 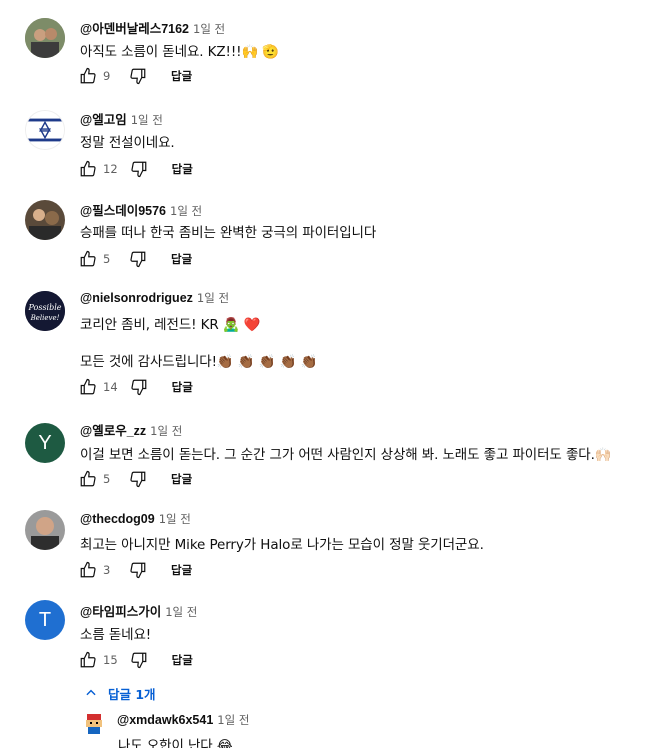 I want to click on comment-meta: @thecdog09 1일 전, so click(x=135, y=519).